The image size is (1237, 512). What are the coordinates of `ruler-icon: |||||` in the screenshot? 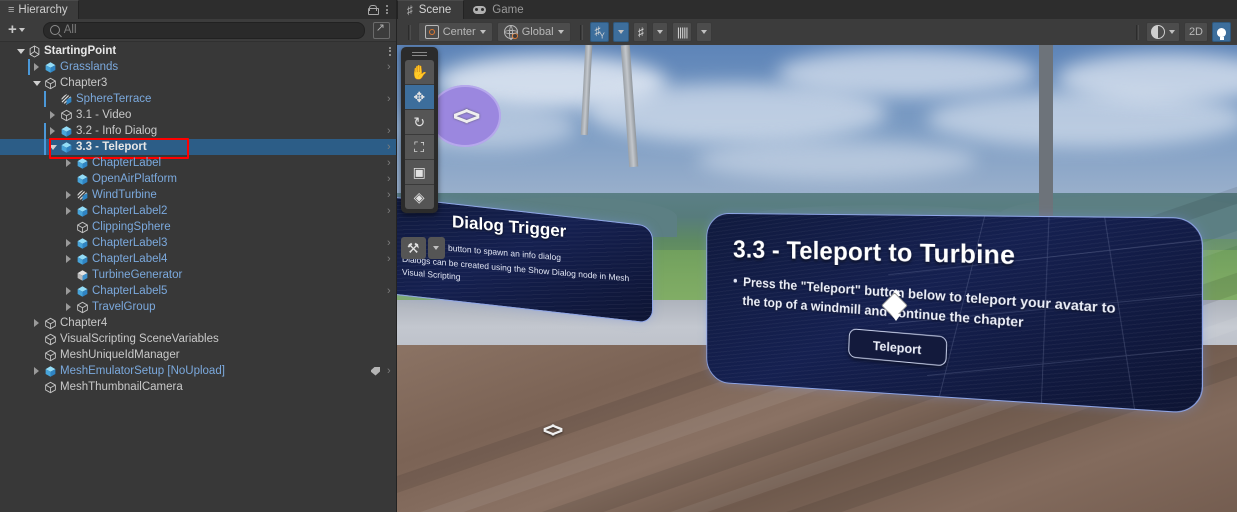 It's located at (682, 32).